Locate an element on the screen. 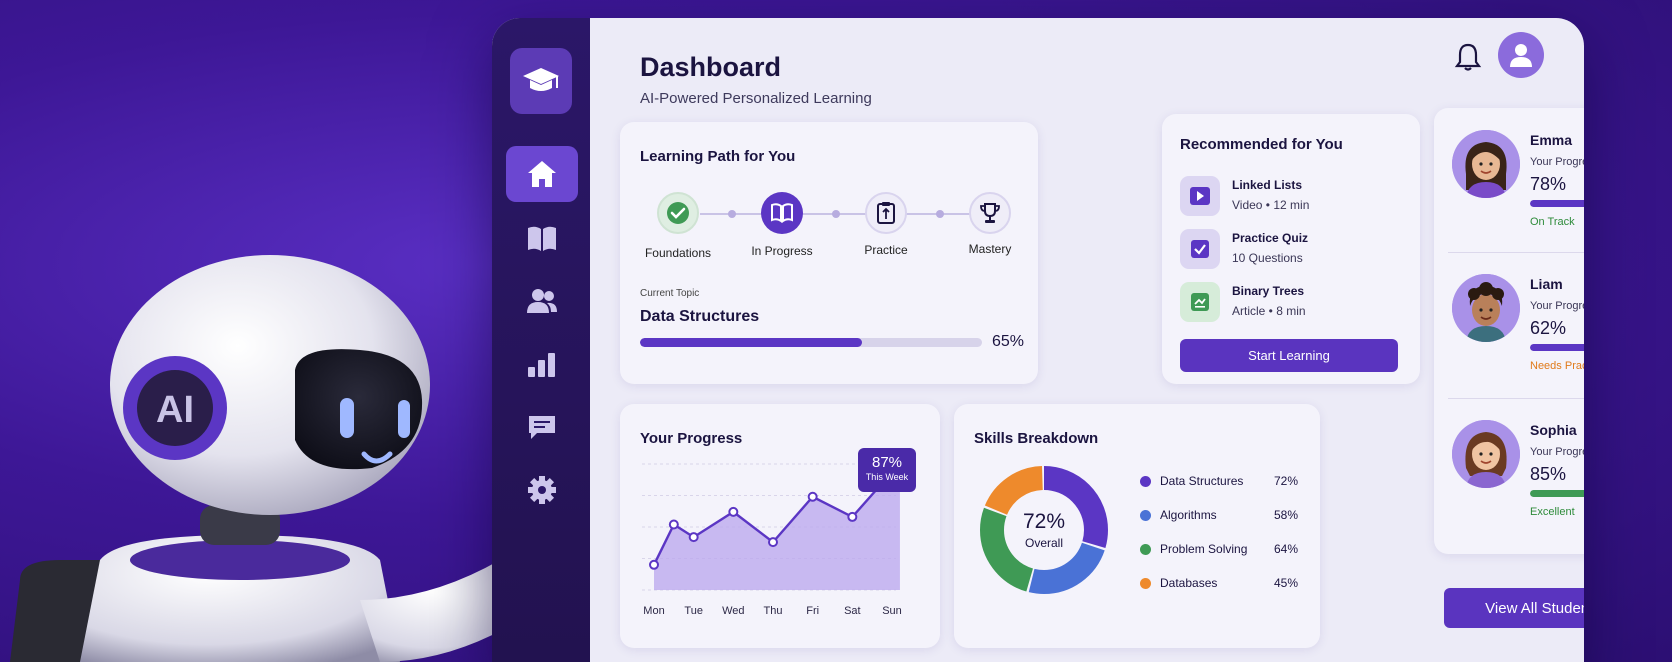 The width and height of the screenshot is (1672, 662). x-tick-label: Wed is located at coordinates (733, 611).